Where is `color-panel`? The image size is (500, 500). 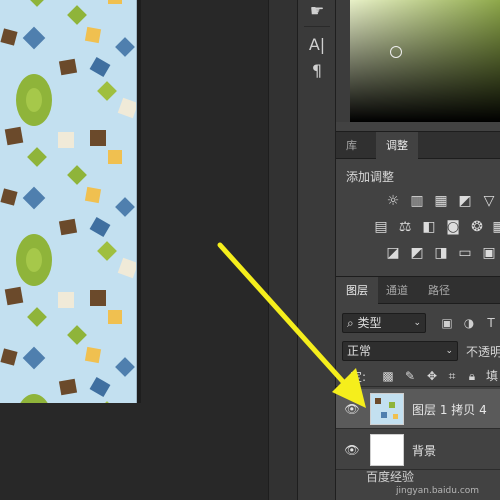 color-panel is located at coordinates (418, 61).